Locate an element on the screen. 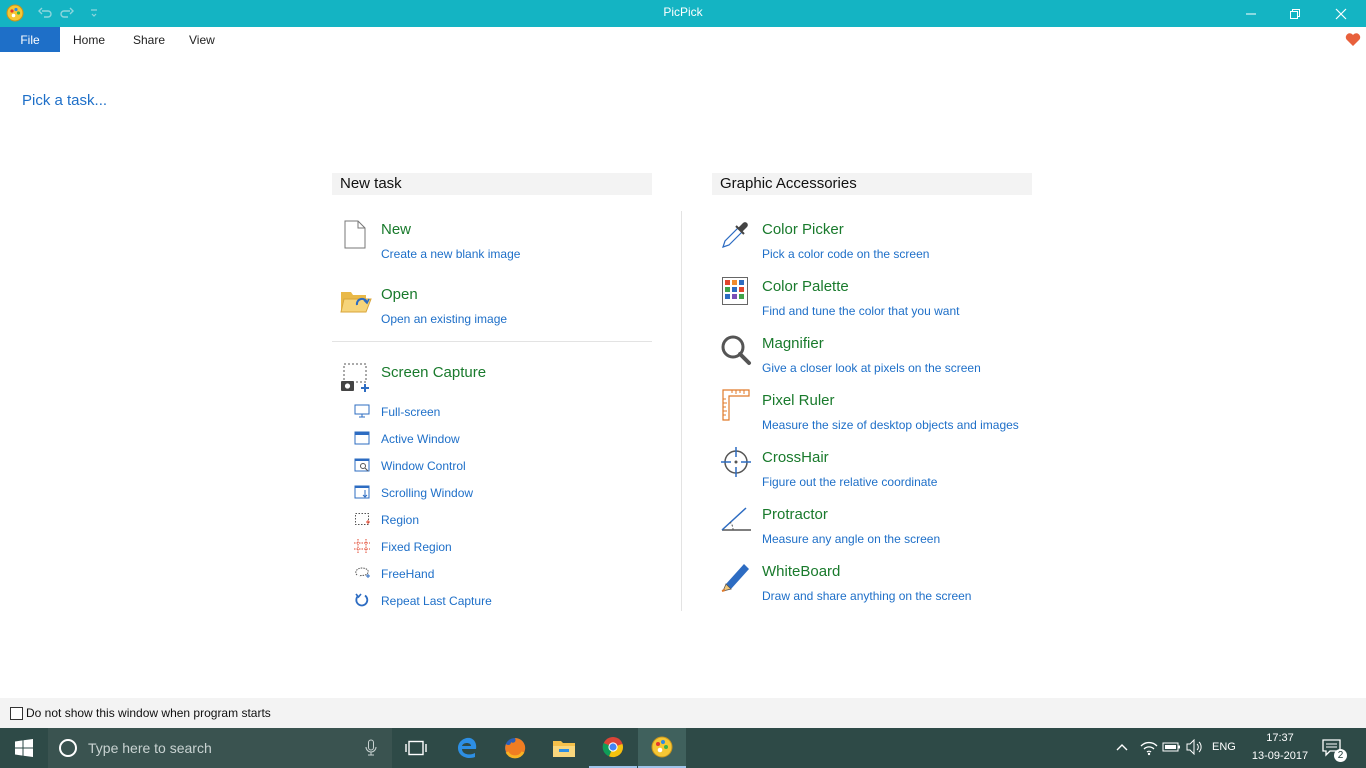 The height and width of the screenshot is (768, 1366). capture-label: Repeat Last Capture is located at coordinates (436, 601).